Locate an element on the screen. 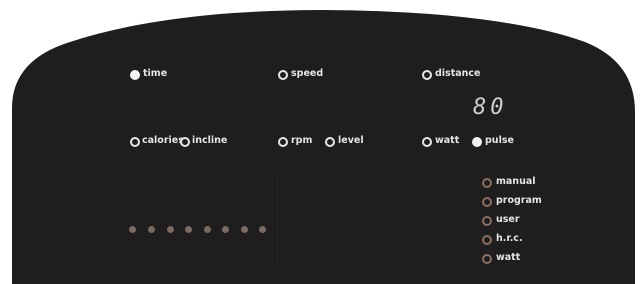 The width and height of the screenshot is (641, 284). calories-label: calories is located at coordinates (163, 140).